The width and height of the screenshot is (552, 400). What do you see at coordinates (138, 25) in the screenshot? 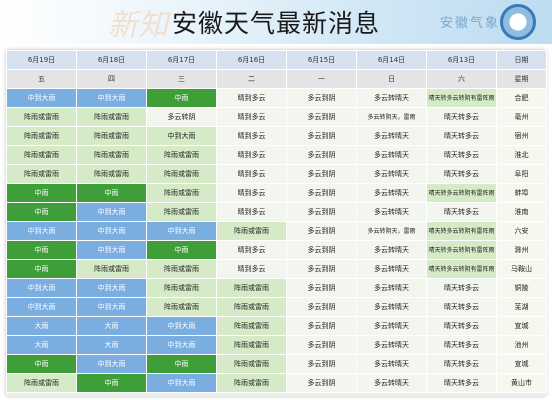
I see `watermark-text: 新知` at bounding box center [138, 25].